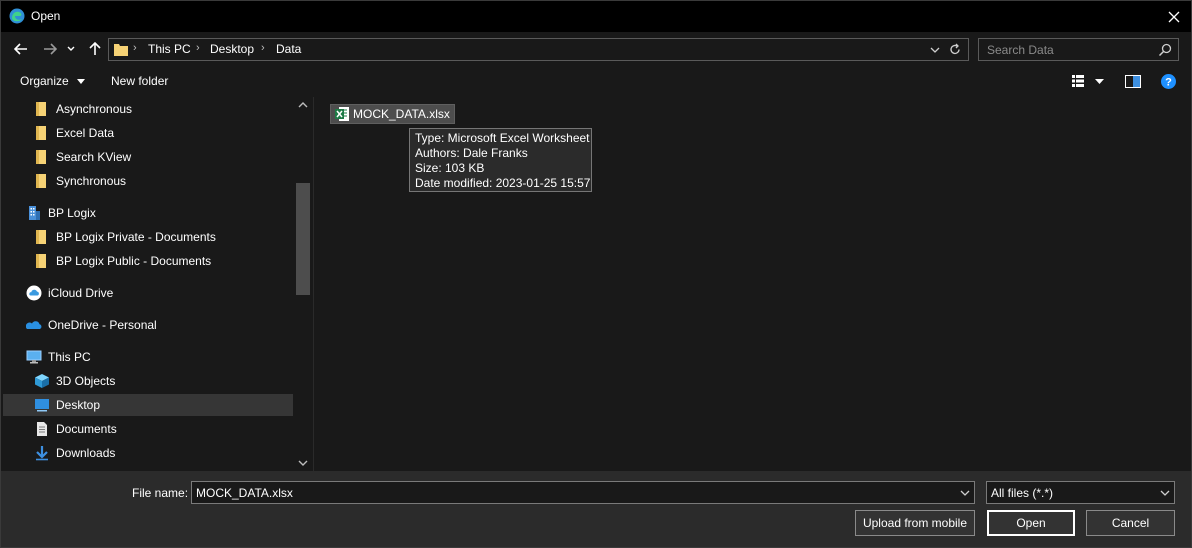  I want to click on download-icon, so click(42, 453).